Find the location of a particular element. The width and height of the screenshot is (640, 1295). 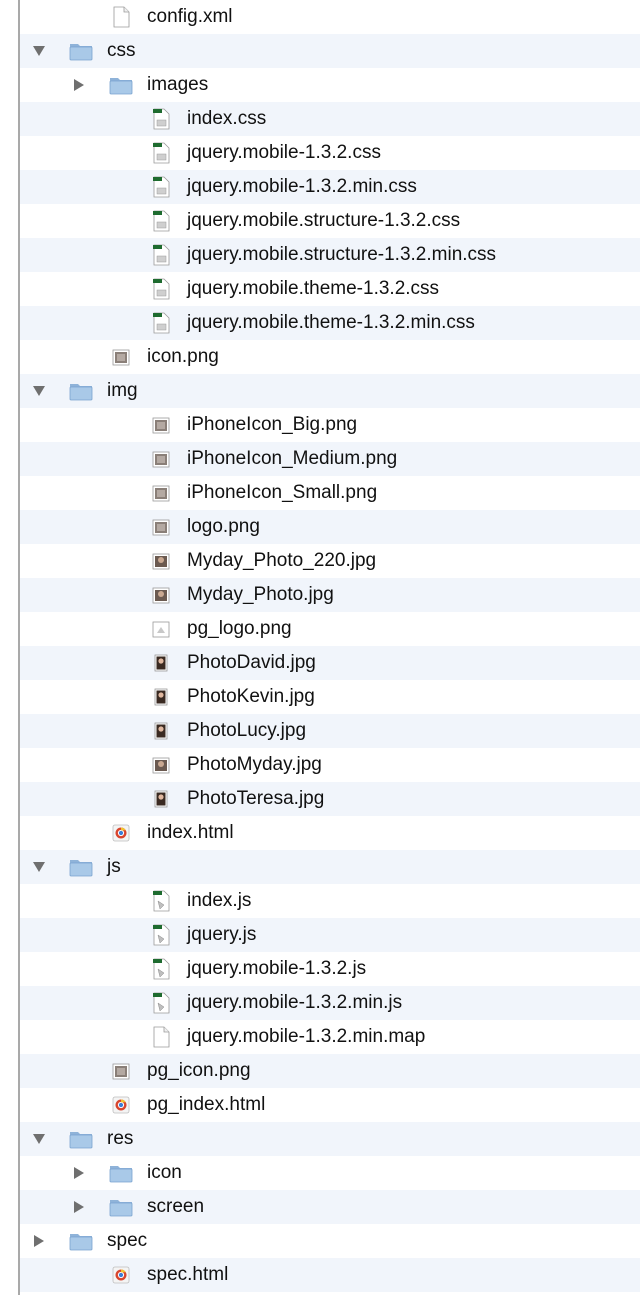

tree-item-label: jquery.mobile-1.3.2.css is located at coordinates (284, 152).